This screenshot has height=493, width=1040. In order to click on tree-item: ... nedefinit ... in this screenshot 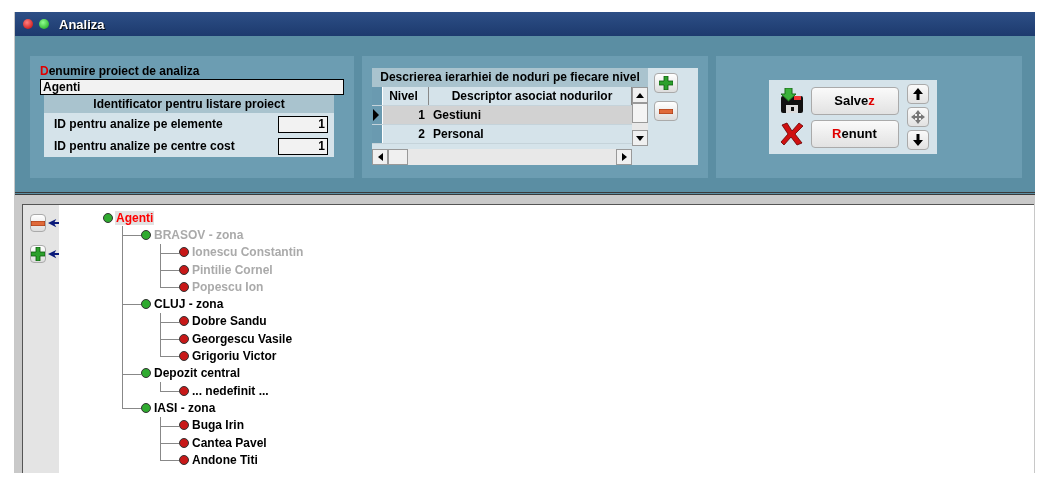, I will do `click(230, 390)`.